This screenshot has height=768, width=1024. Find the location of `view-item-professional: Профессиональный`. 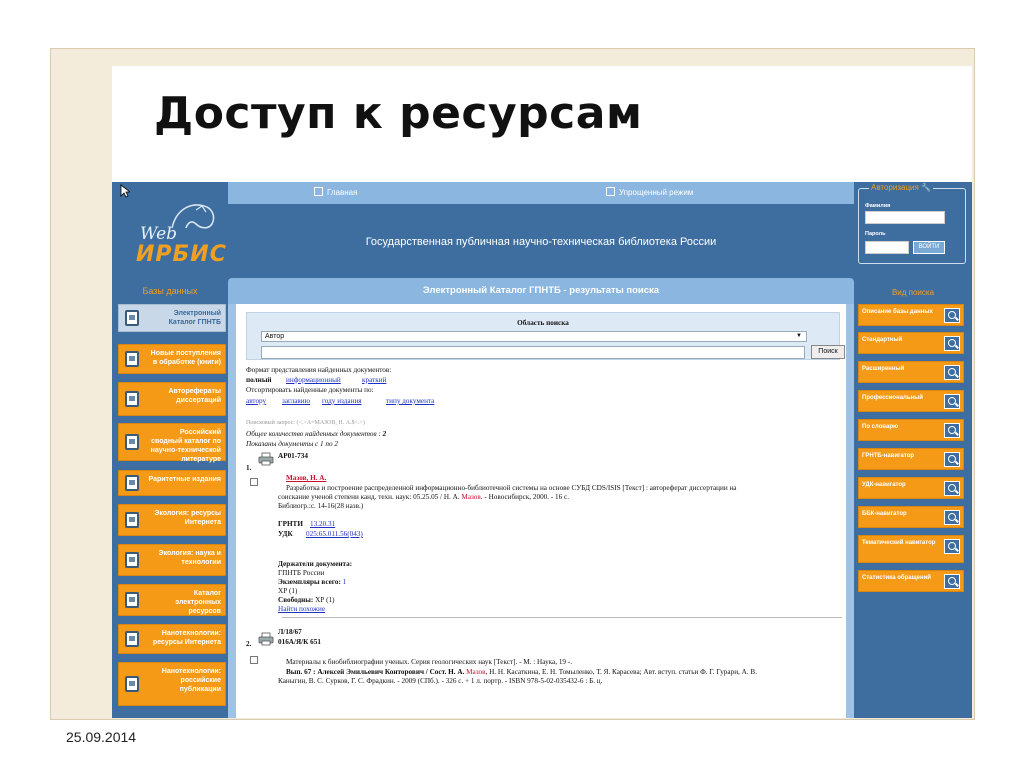

view-item-professional: Профессиональный is located at coordinates (911, 401).